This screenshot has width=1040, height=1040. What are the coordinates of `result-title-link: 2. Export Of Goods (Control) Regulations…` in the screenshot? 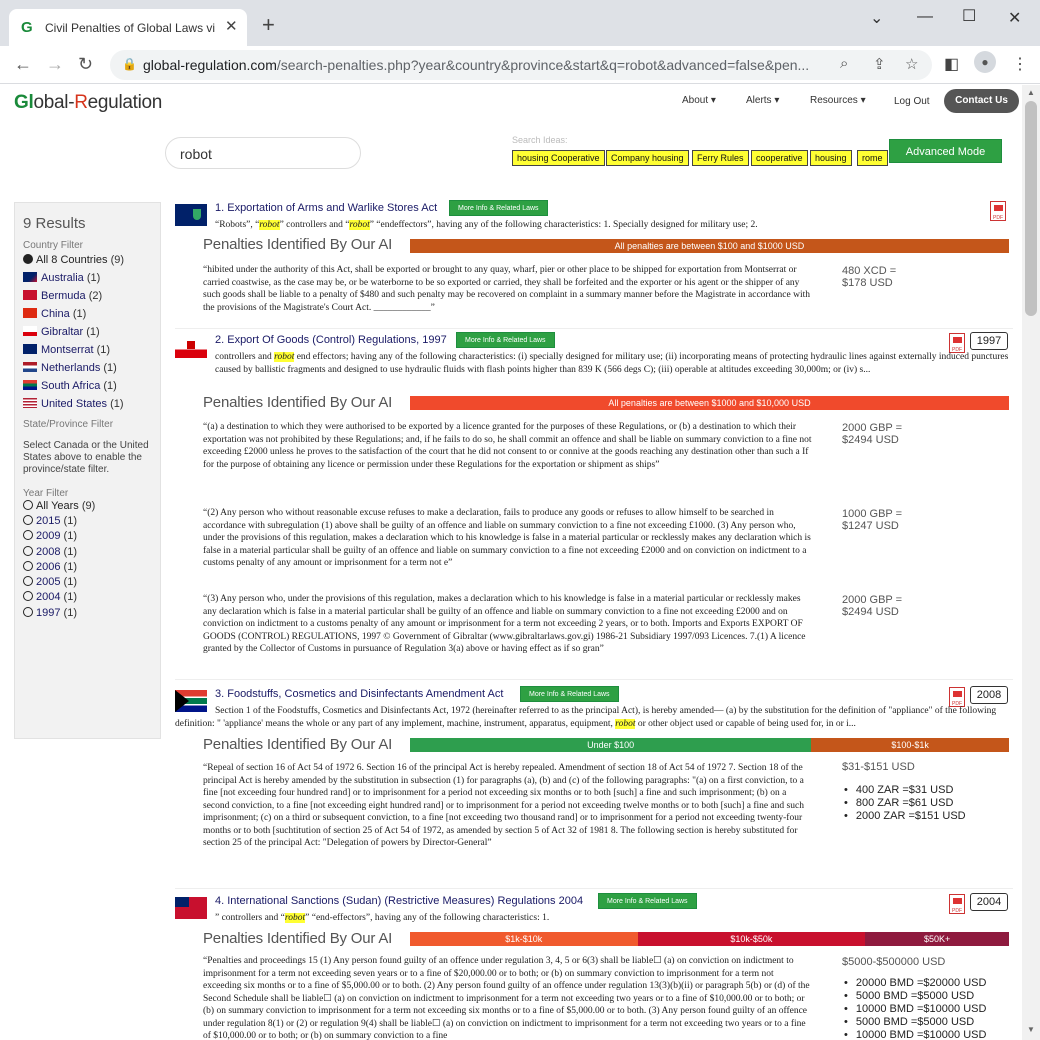 It's located at (331, 340).